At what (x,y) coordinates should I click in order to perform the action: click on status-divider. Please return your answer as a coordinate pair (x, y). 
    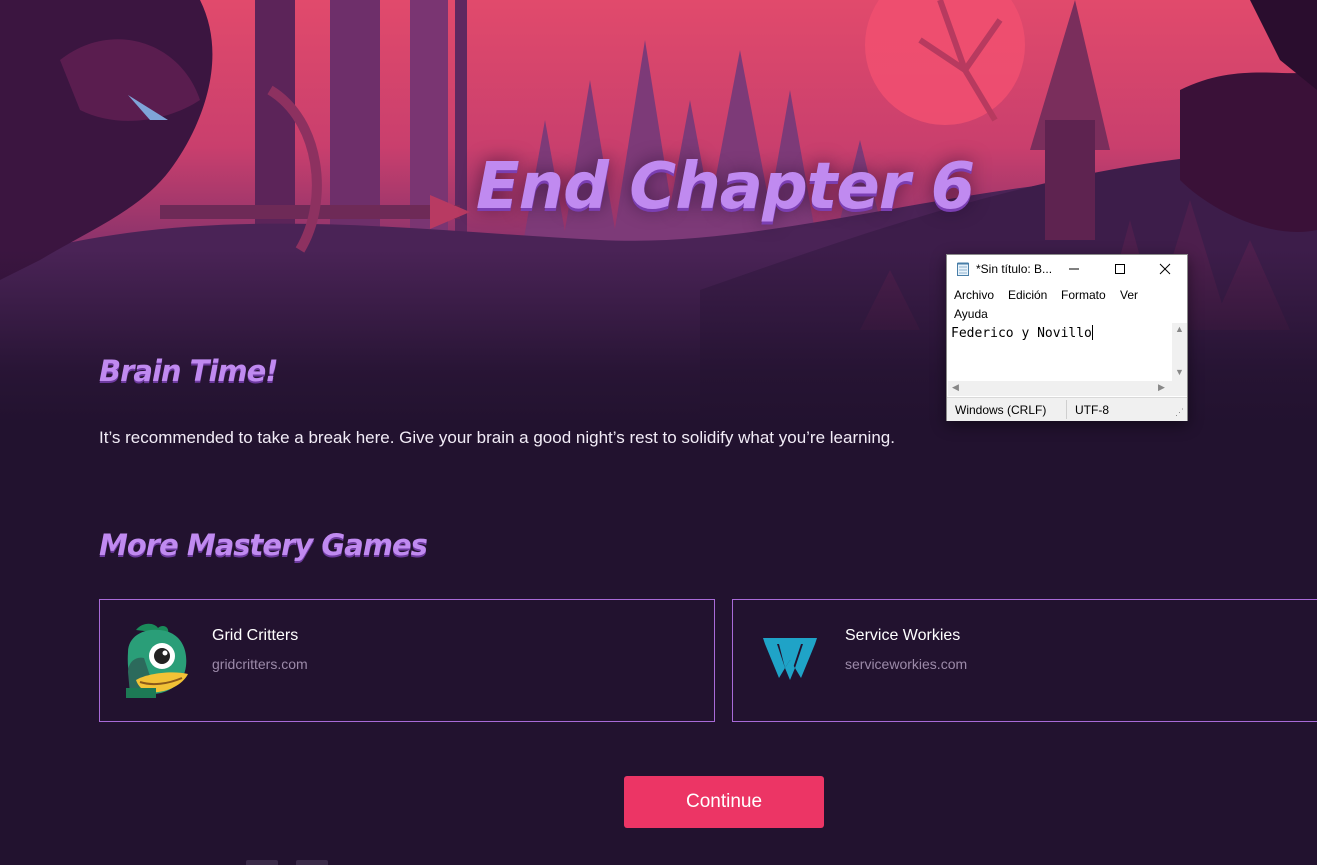
    Looking at the image, I should click on (1066, 409).